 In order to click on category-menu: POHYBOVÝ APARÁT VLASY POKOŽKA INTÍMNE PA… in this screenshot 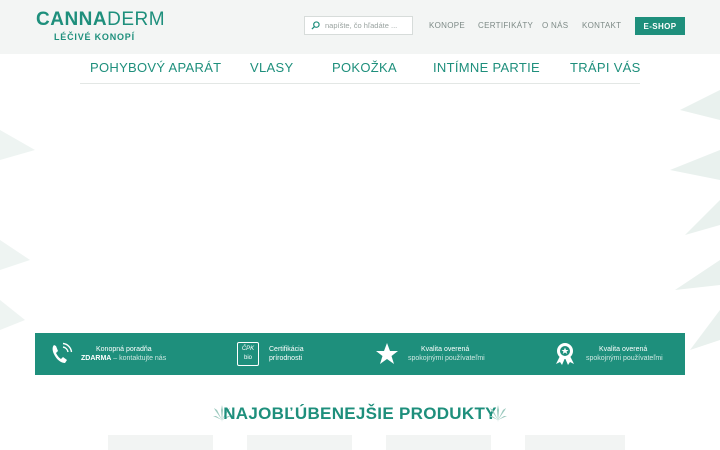, I will do `click(360, 69)`.